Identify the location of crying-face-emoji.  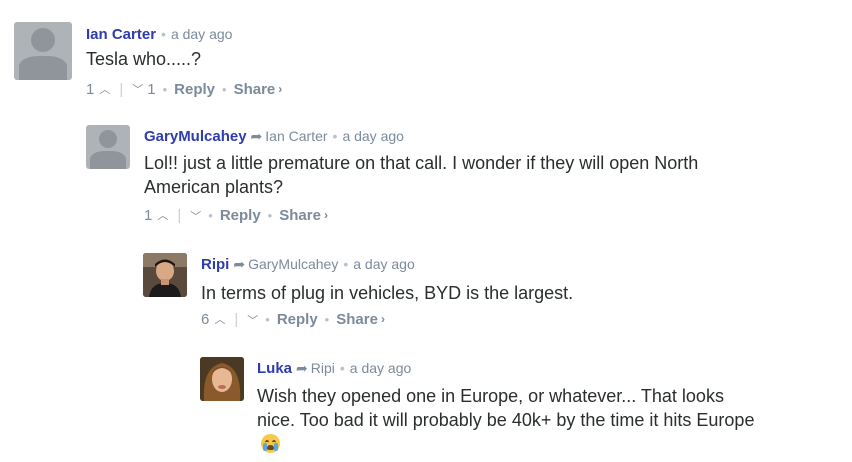
(270, 443).